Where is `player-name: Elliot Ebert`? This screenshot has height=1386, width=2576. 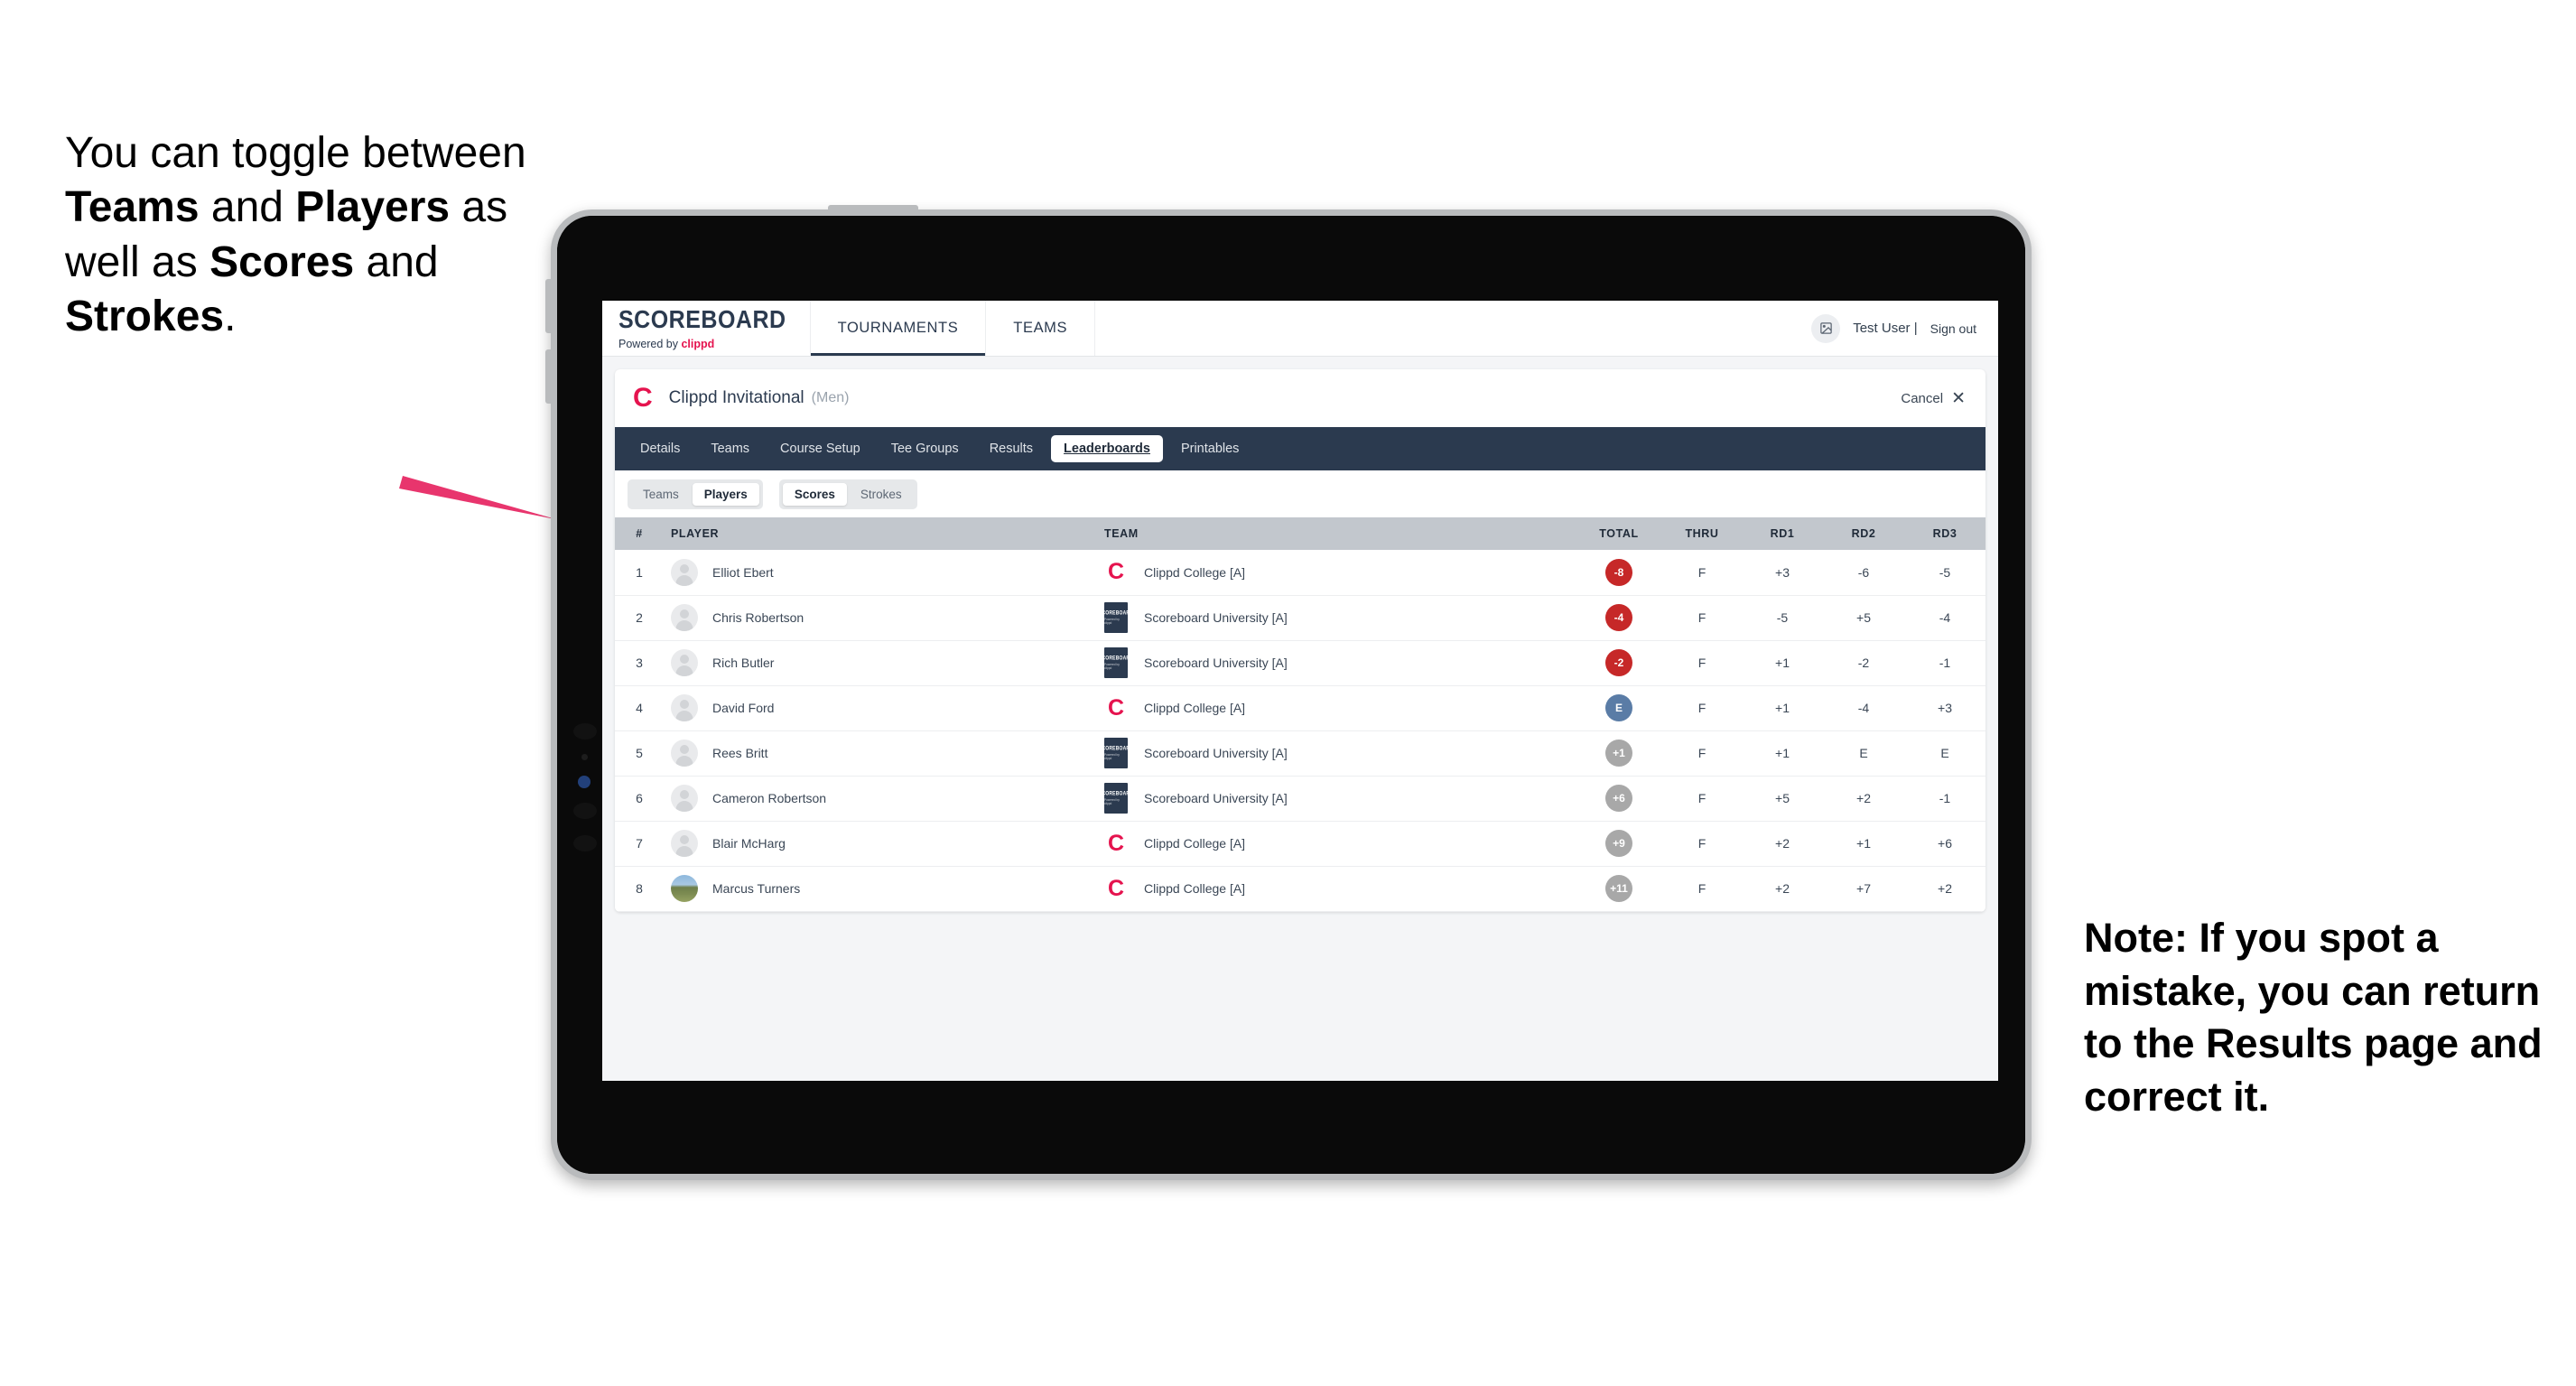 player-name: Elliot Ebert is located at coordinates (743, 572).